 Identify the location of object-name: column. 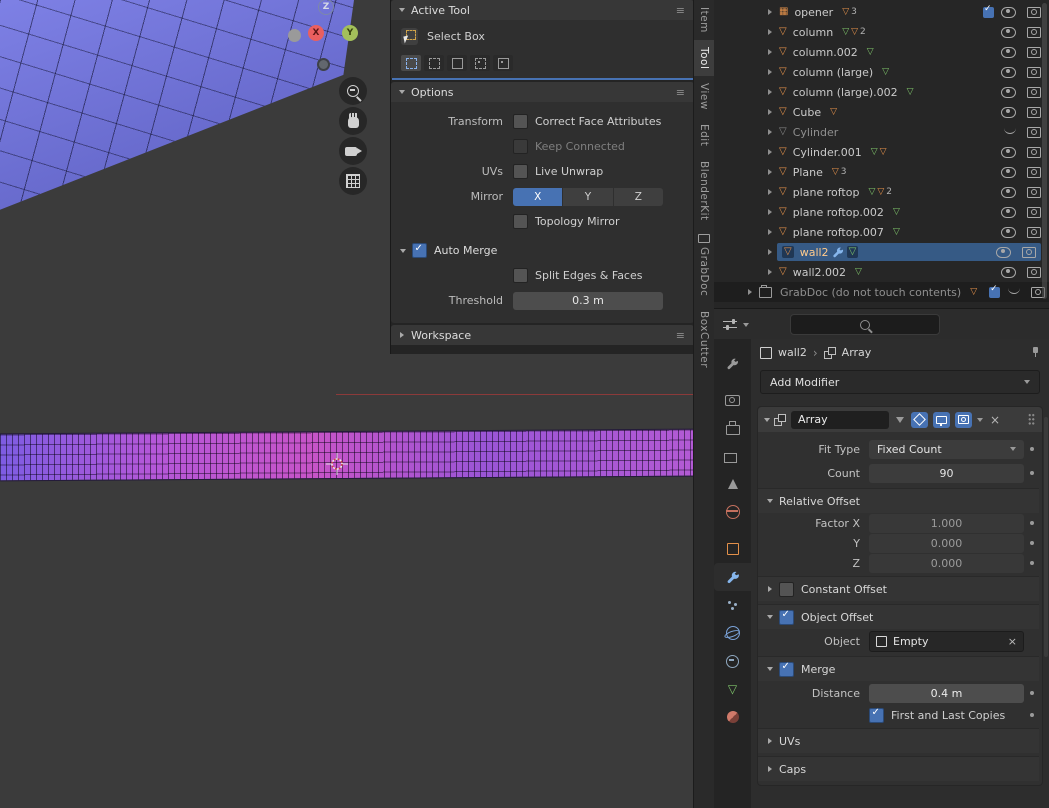
(813, 32).